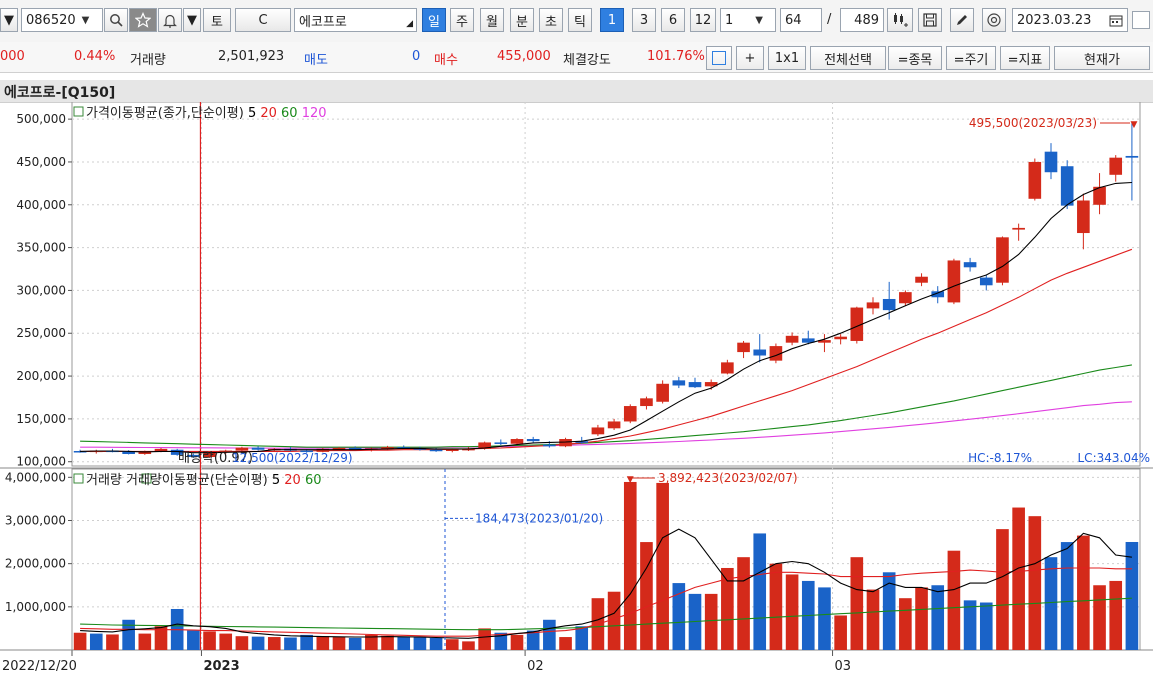 This screenshot has height=678, width=1153. What do you see at coordinates (673, 20) in the screenshot?
I see `multiplier-6: 6` at bounding box center [673, 20].